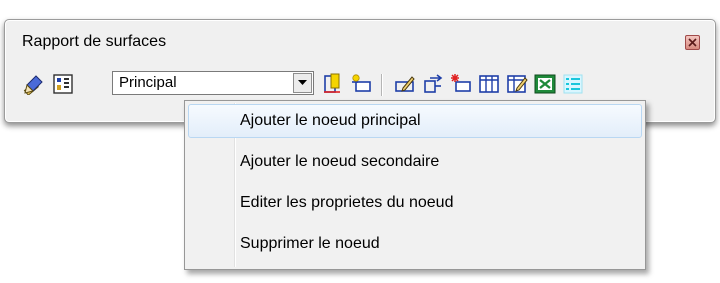  Describe the element at coordinates (340, 161) in the screenshot. I see `menu-item-label: Ajouter le noeud secondaire` at that location.